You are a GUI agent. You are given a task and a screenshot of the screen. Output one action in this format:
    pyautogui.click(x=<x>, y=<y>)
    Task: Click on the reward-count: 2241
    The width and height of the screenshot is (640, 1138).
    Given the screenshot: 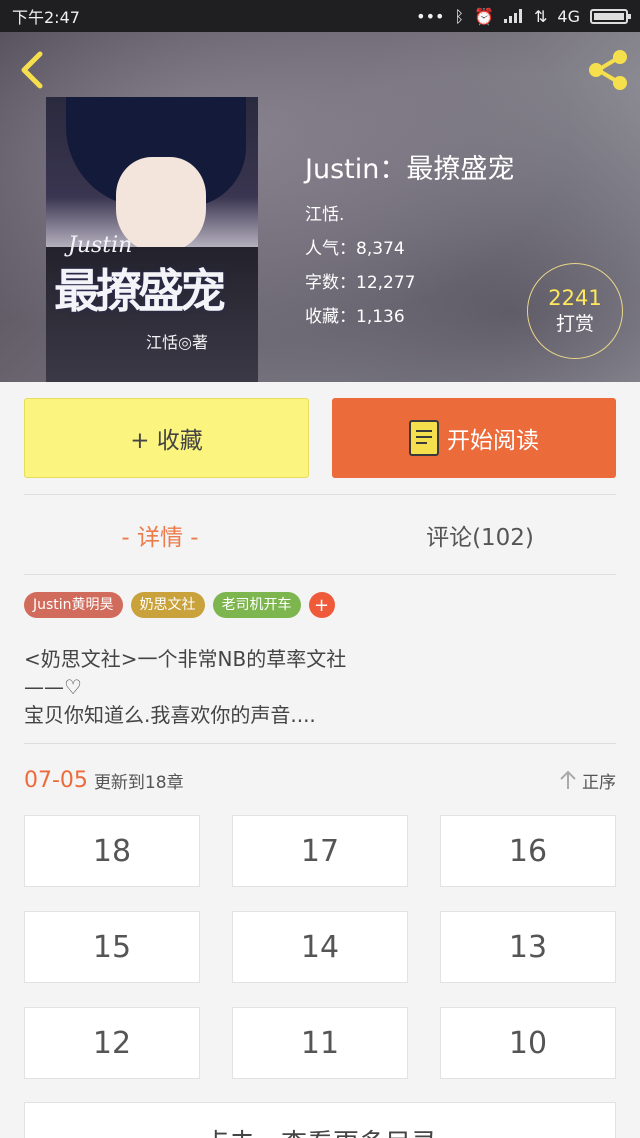 What is the action you would take?
    pyautogui.click(x=575, y=298)
    